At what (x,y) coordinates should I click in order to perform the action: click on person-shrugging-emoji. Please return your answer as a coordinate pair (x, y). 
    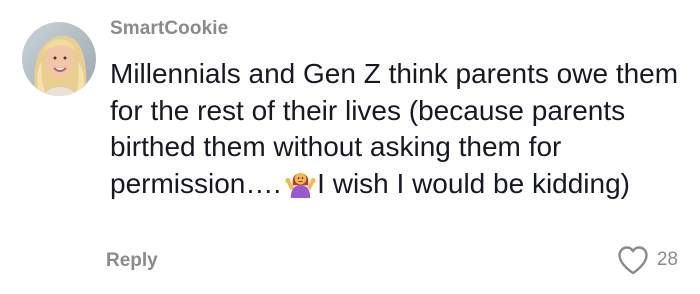
    Looking at the image, I should click on (300, 182).